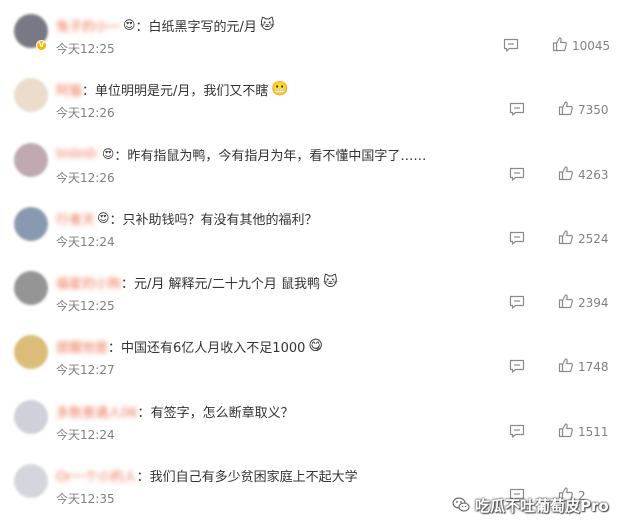  Describe the element at coordinates (97, 411) in the screenshot. I see `username-link: 多数普通人06` at that location.